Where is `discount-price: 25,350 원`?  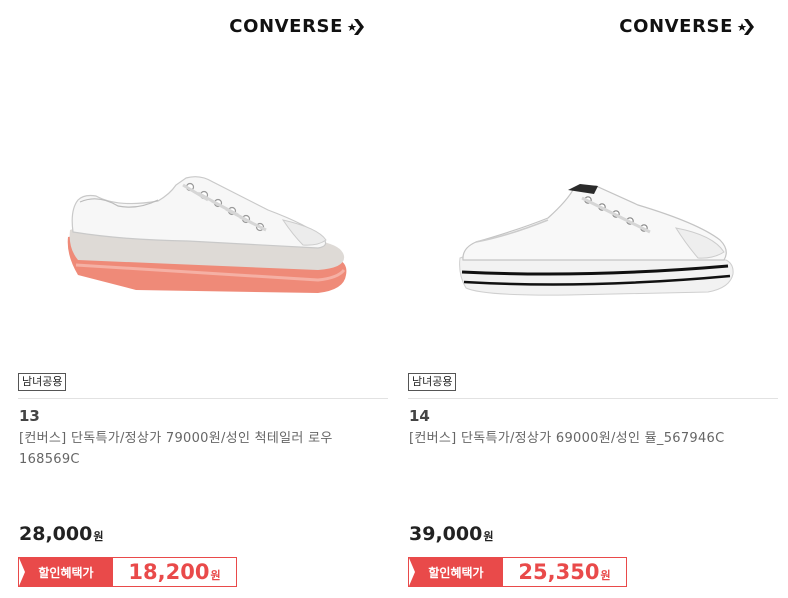
discount-price: 25,350 원 is located at coordinates (564, 572).